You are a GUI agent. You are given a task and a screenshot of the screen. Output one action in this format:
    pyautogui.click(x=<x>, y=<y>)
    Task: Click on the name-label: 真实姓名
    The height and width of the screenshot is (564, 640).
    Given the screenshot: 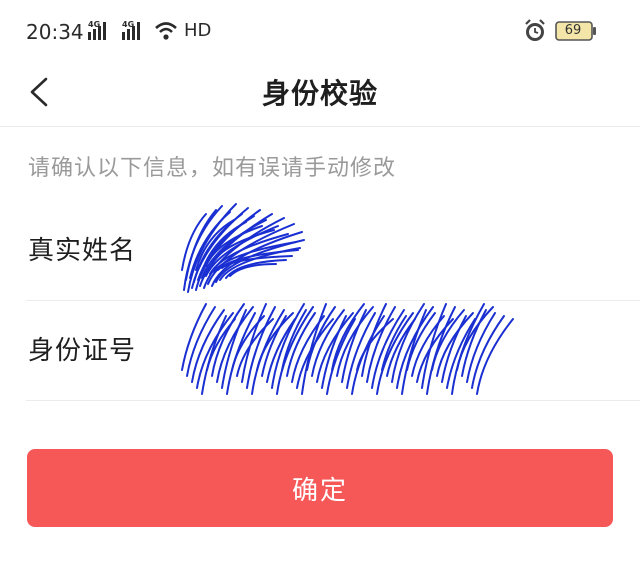 What is the action you would take?
    pyautogui.click(x=82, y=251)
    